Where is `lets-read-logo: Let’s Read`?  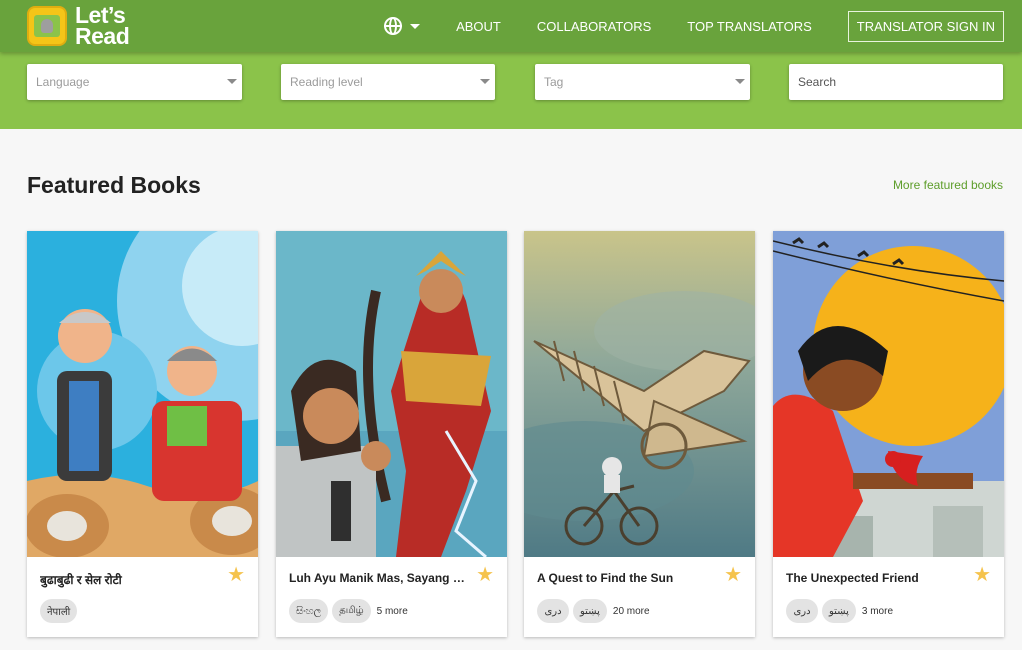 lets-read-logo: Let’s Read is located at coordinates (78, 26).